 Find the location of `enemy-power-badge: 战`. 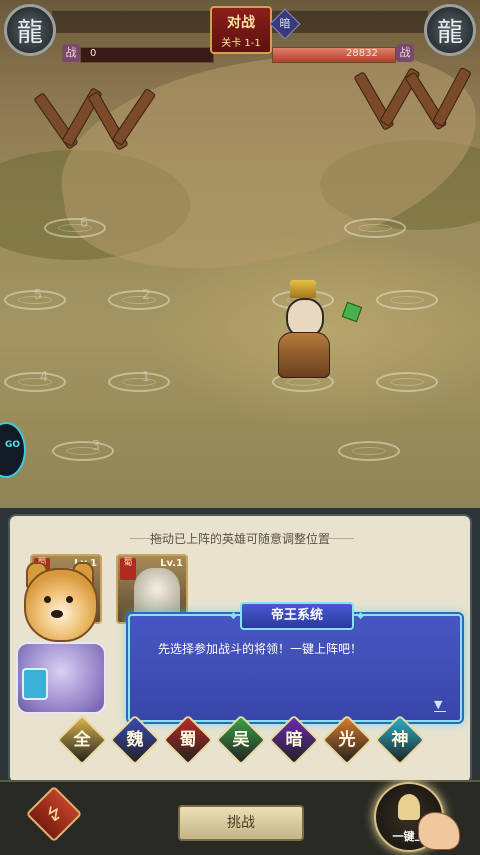

enemy-power-badge: 战 is located at coordinates (405, 53).